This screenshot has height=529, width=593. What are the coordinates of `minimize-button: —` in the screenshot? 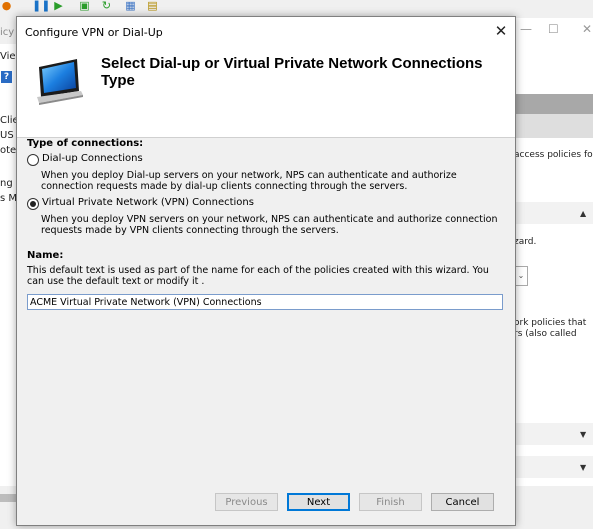 It's located at (526, 29).